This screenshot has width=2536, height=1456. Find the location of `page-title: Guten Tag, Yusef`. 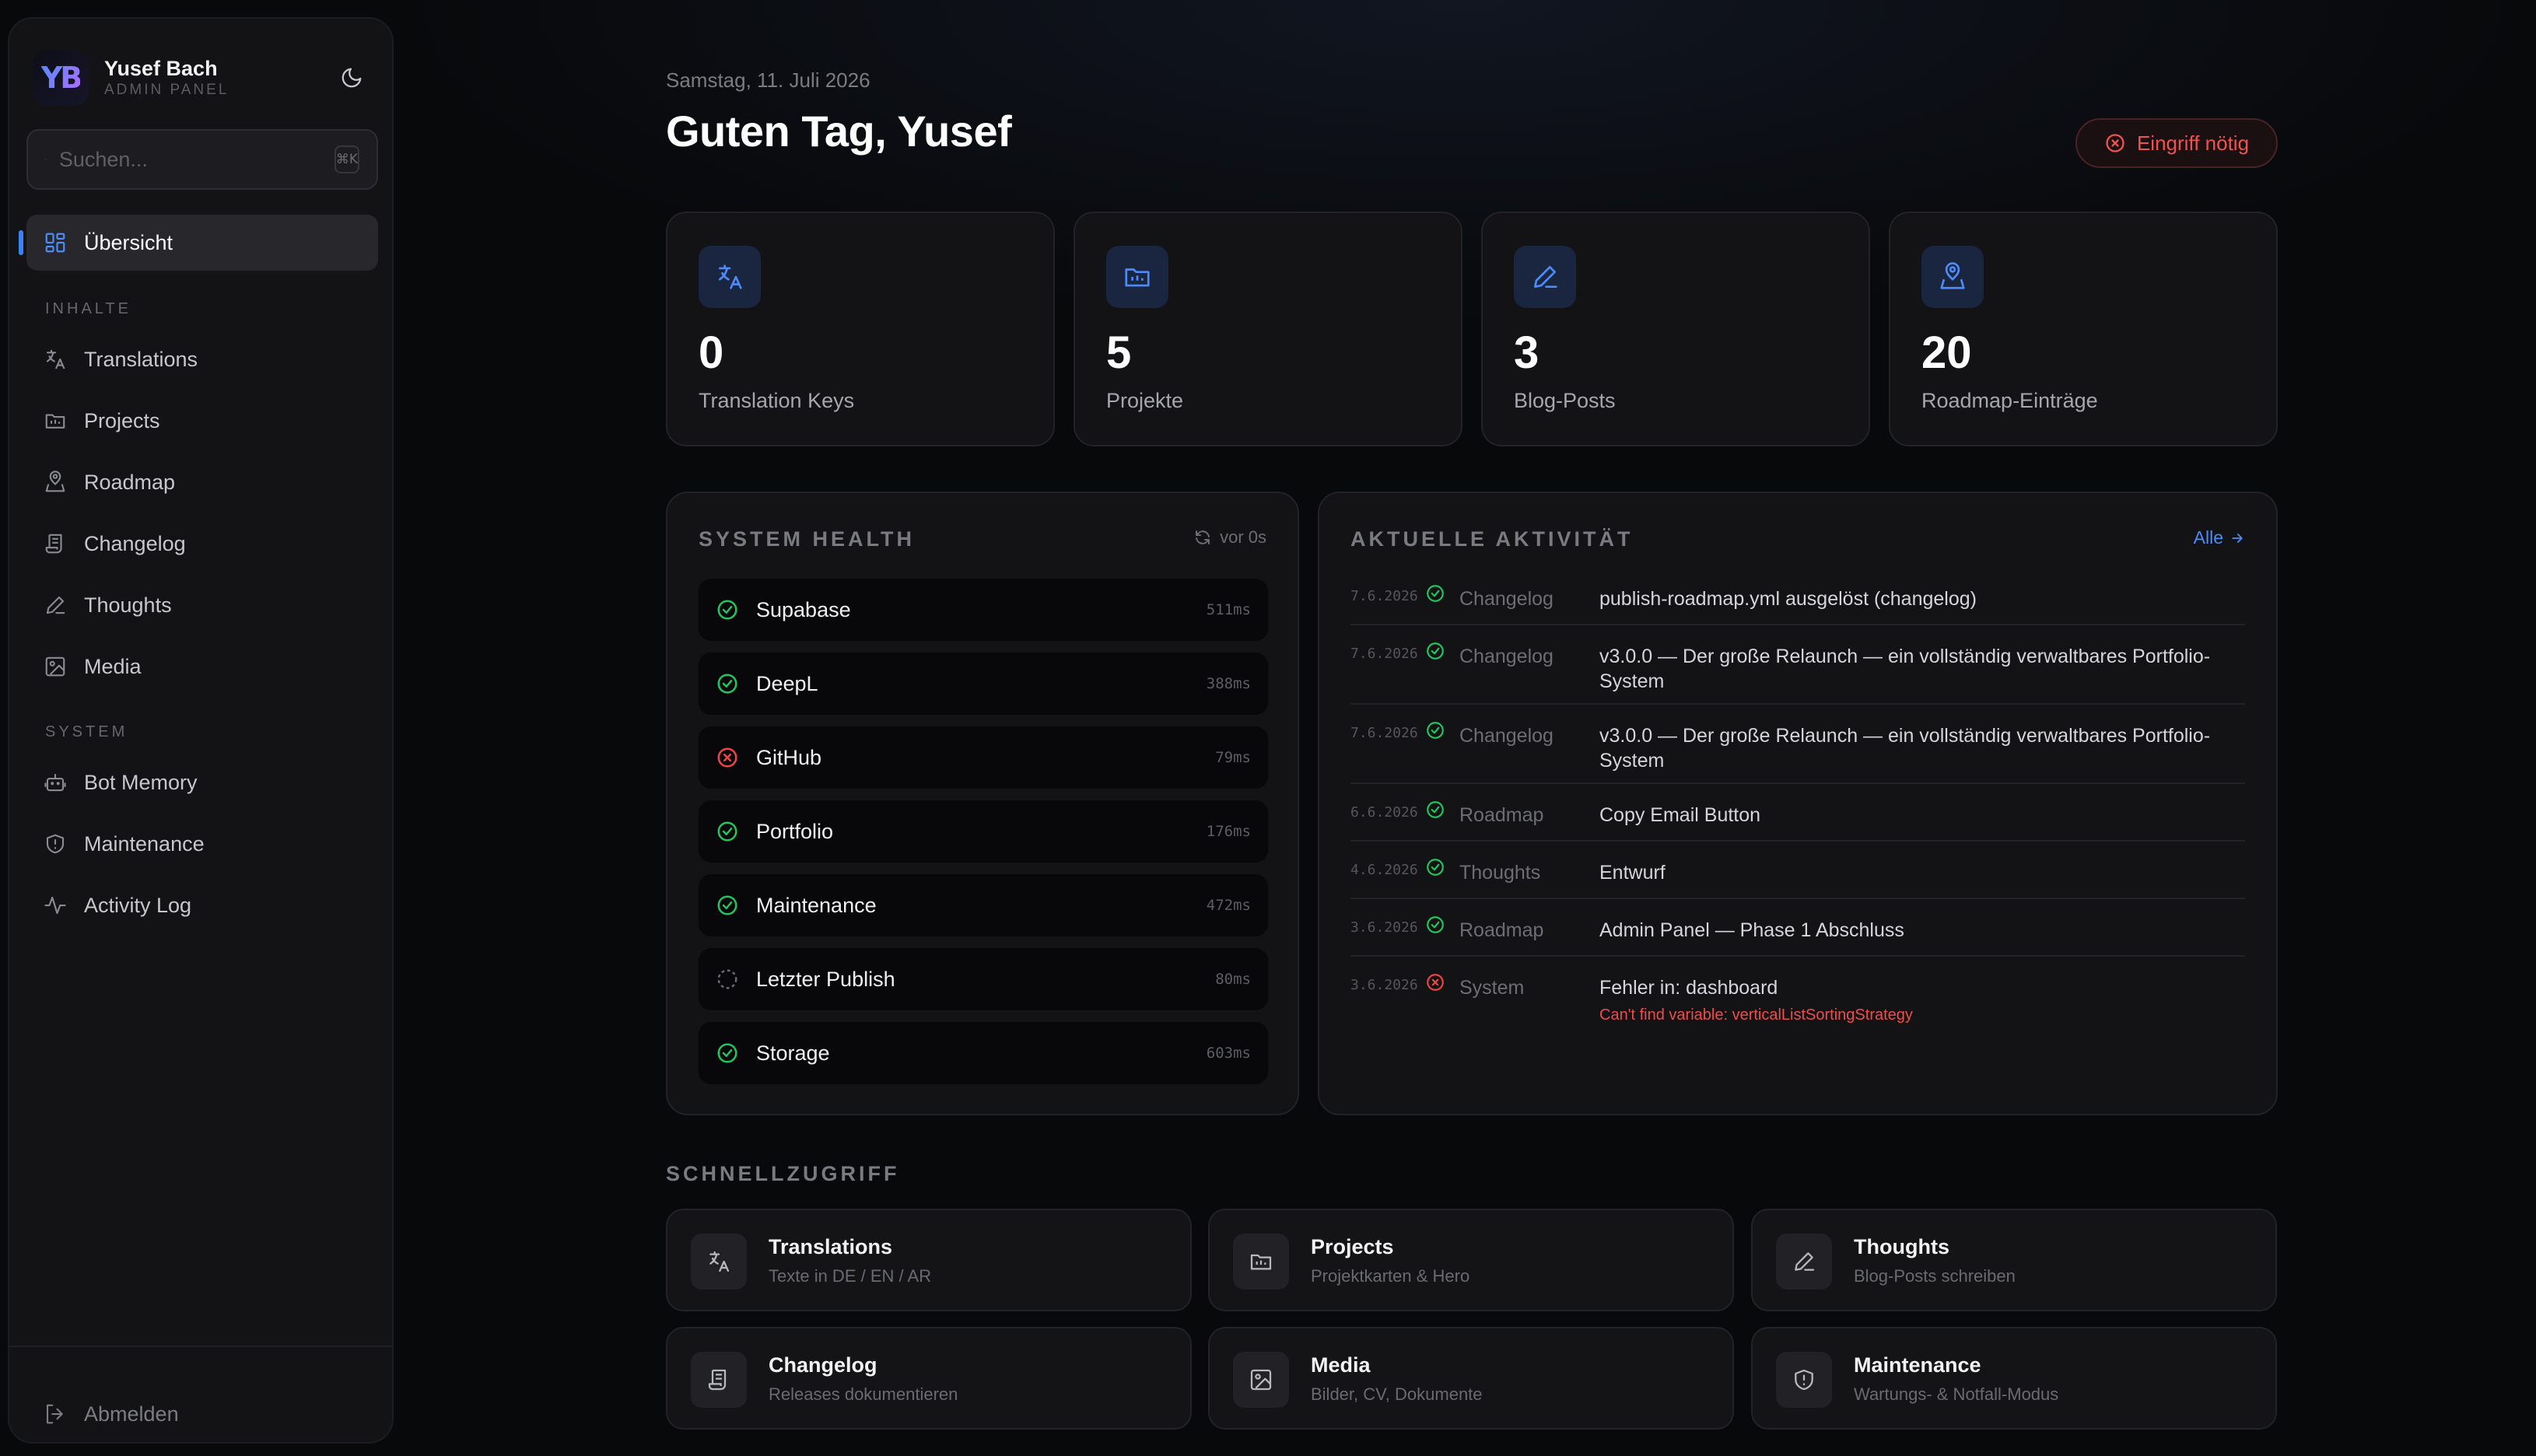

page-title: Guten Tag, Yusef is located at coordinates (839, 131).